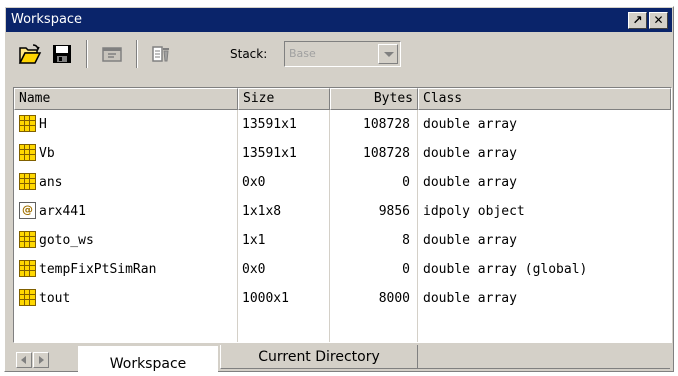 The width and height of the screenshot is (678, 376). I want to click on variable-class: double array (global), so click(505, 269).